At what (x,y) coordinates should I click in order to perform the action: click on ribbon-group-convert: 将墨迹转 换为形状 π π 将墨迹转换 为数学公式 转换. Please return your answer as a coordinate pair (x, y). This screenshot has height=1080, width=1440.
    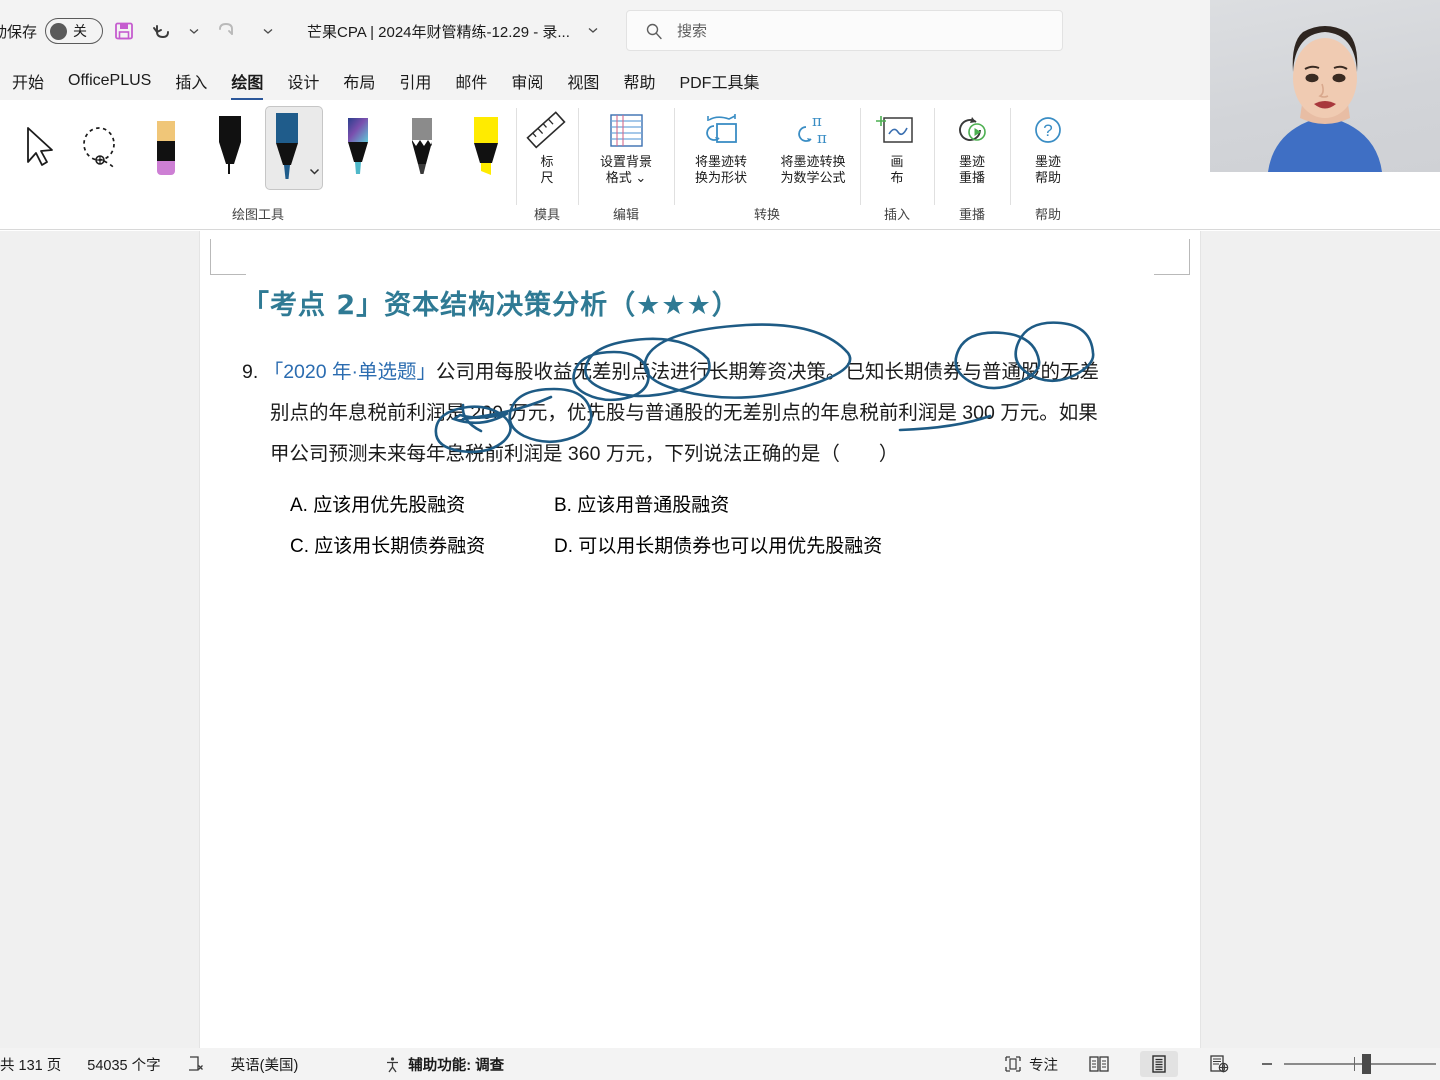
    Looking at the image, I should click on (767, 164).